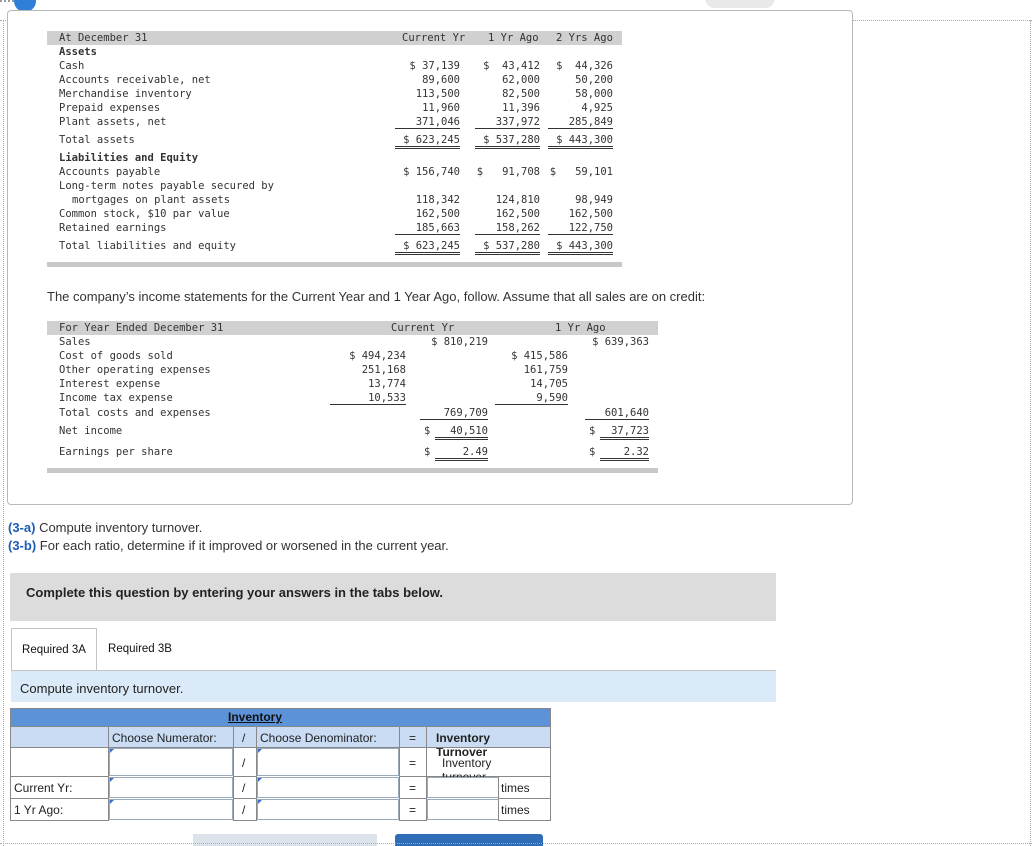 The width and height of the screenshot is (1032, 846). What do you see at coordinates (171, 787) in the screenshot?
I see `numerator-select-current` at bounding box center [171, 787].